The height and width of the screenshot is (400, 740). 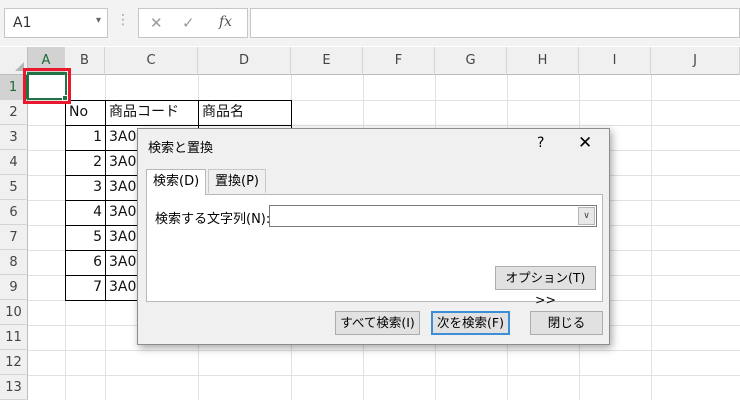 I want to click on grip-icon: ⋮, so click(x=123, y=20).